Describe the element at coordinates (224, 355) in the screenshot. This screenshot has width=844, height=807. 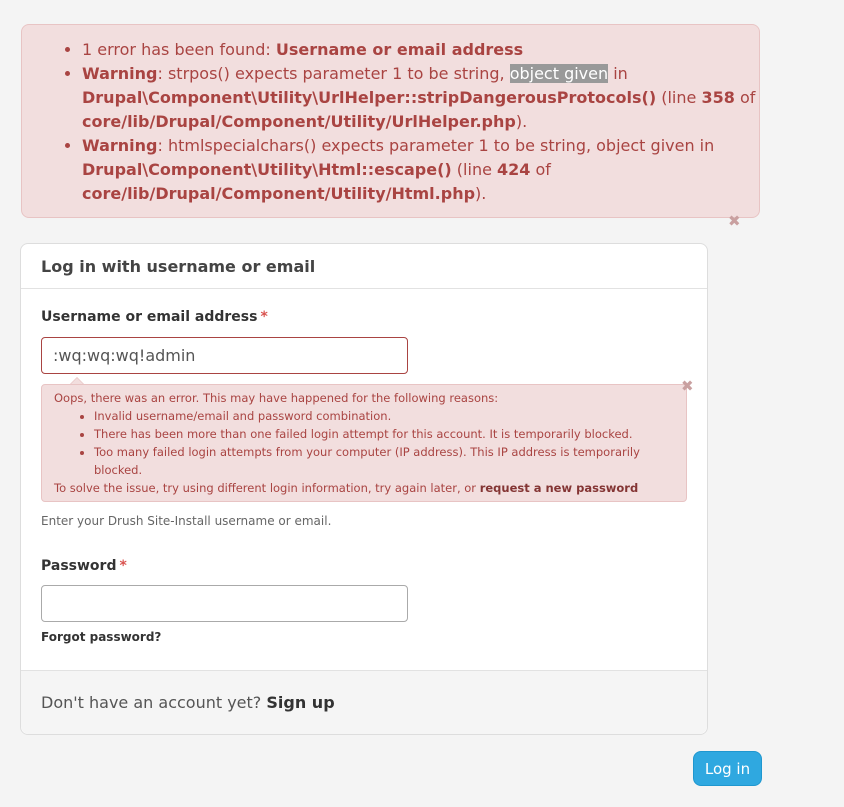
I see `username-input` at that location.